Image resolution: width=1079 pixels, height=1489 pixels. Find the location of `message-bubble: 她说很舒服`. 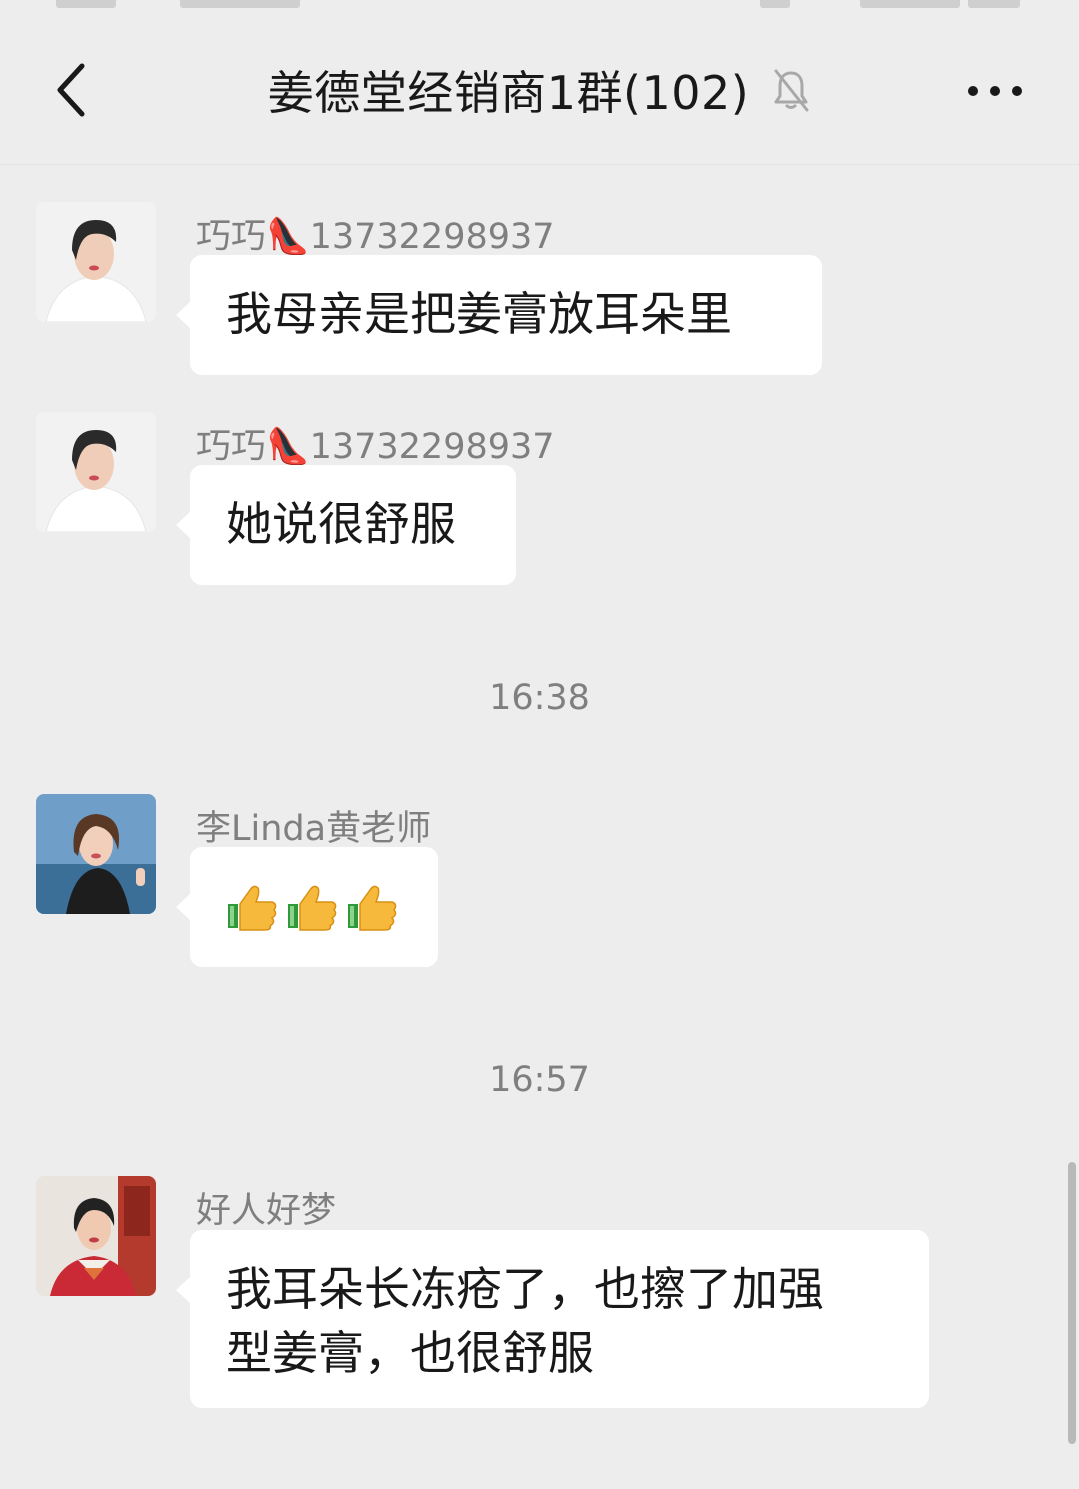

message-bubble: 她说很舒服 is located at coordinates (346, 525).